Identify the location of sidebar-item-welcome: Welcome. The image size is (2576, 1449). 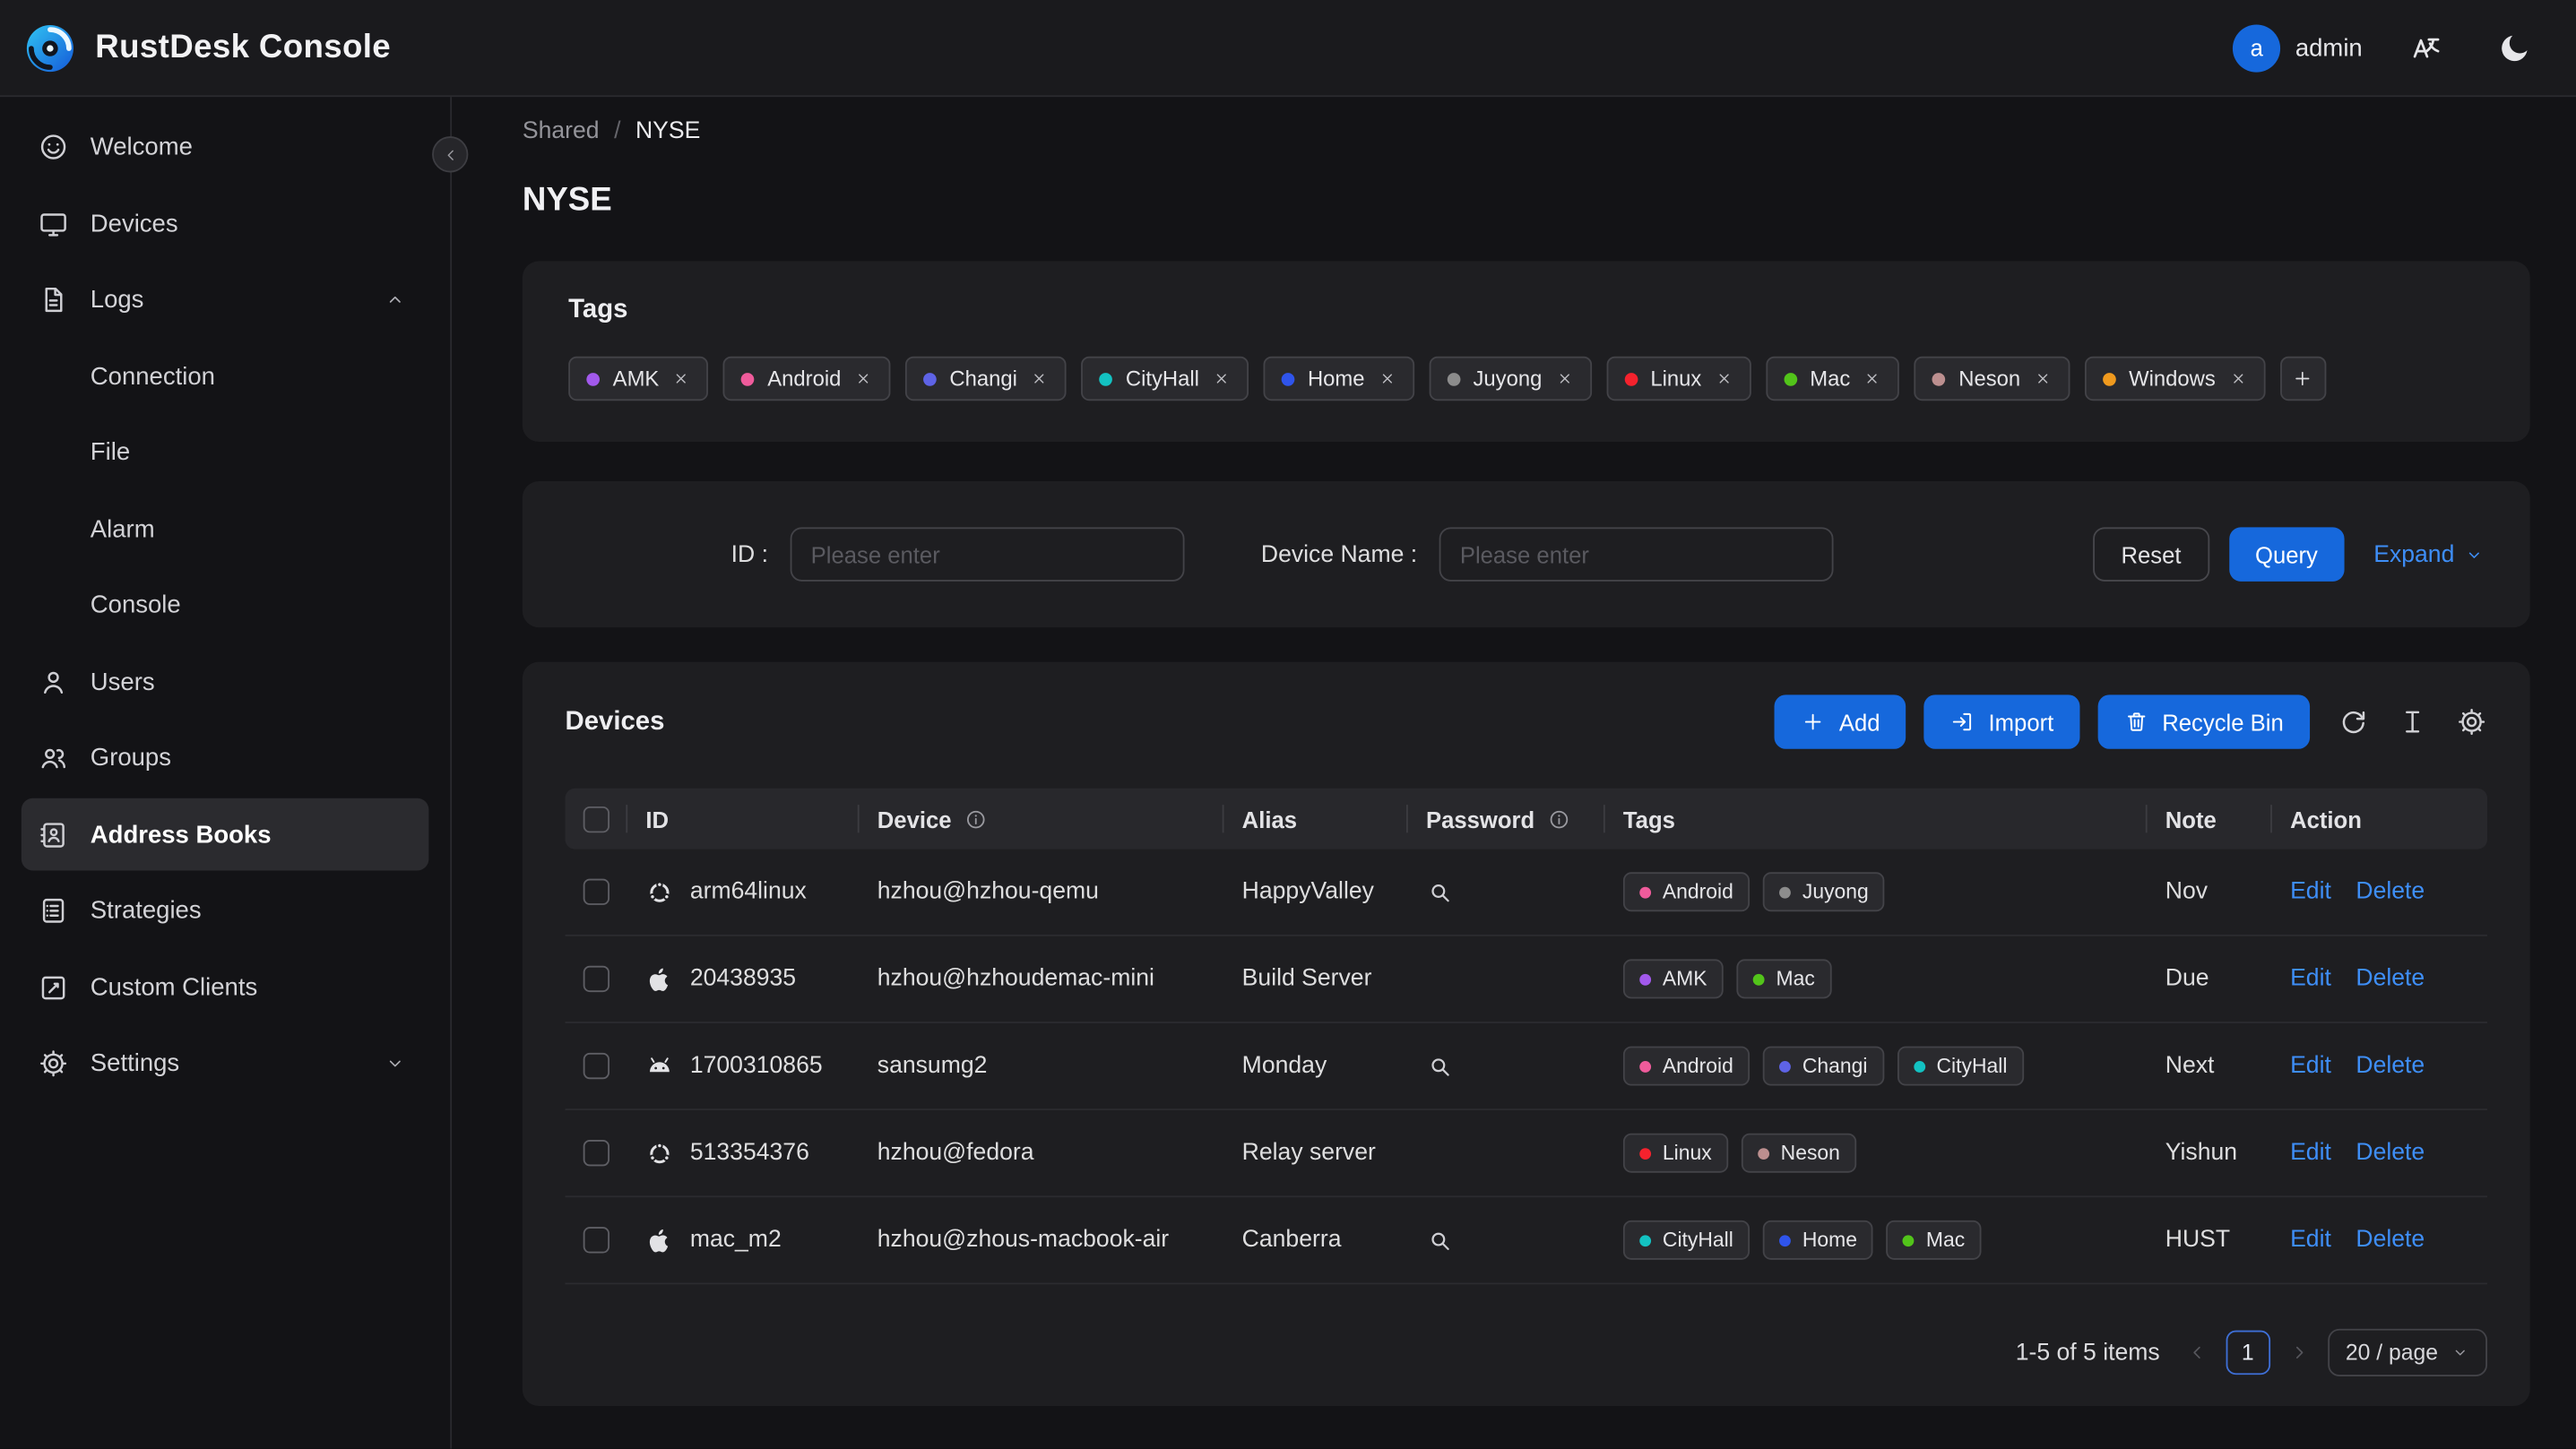
(225, 148).